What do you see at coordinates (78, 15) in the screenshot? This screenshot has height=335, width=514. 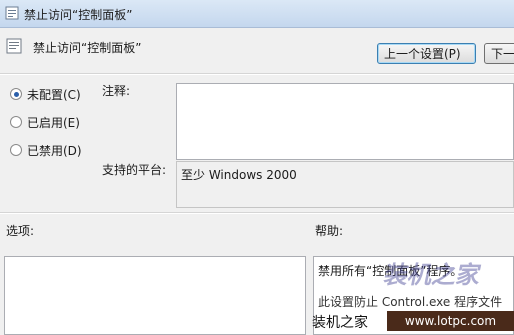 I see `window-title: 禁止访问“控制面板”` at bounding box center [78, 15].